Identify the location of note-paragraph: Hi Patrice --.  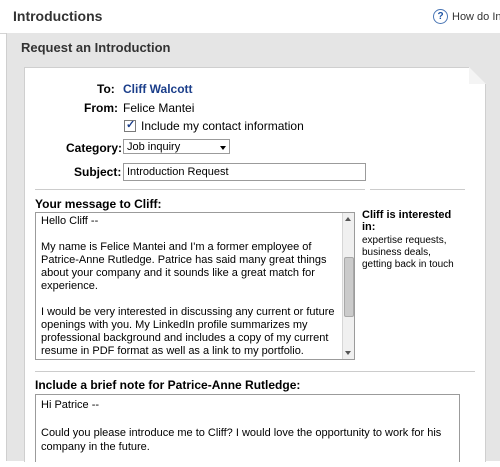
(70, 405).